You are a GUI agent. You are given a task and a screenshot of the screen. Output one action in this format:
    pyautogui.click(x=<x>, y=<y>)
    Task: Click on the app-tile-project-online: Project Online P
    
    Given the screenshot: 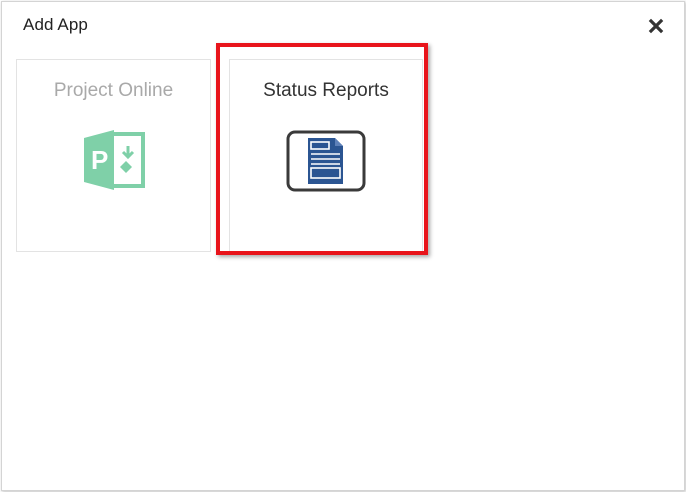 What is the action you would take?
    pyautogui.click(x=113, y=155)
    